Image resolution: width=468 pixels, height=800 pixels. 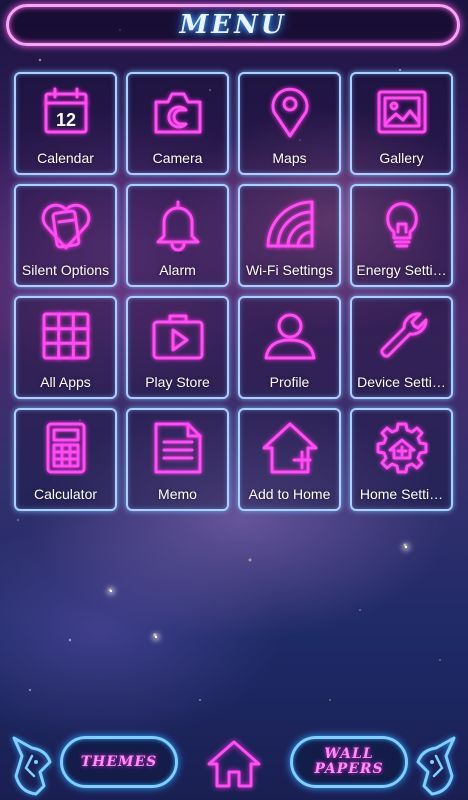 I want to click on app-tile-calculator: Calculator, so click(x=65, y=459).